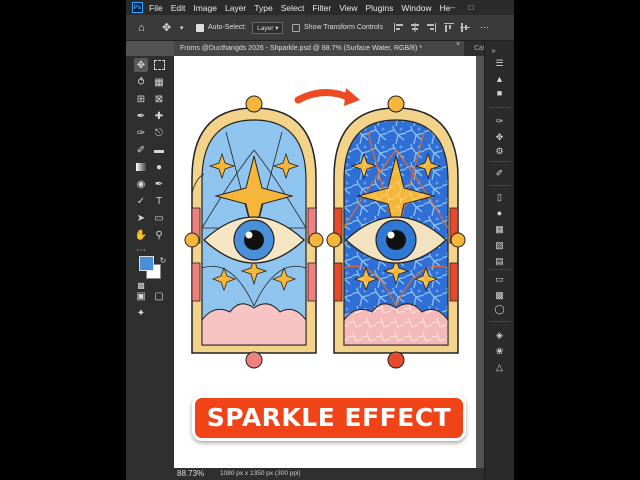 Image resolution: width=640 pixels, height=480 pixels. What do you see at coordinates (141, 150) in the screenshot?
I see `history-brush-icon: ✐` at bounding box center [141, 150].